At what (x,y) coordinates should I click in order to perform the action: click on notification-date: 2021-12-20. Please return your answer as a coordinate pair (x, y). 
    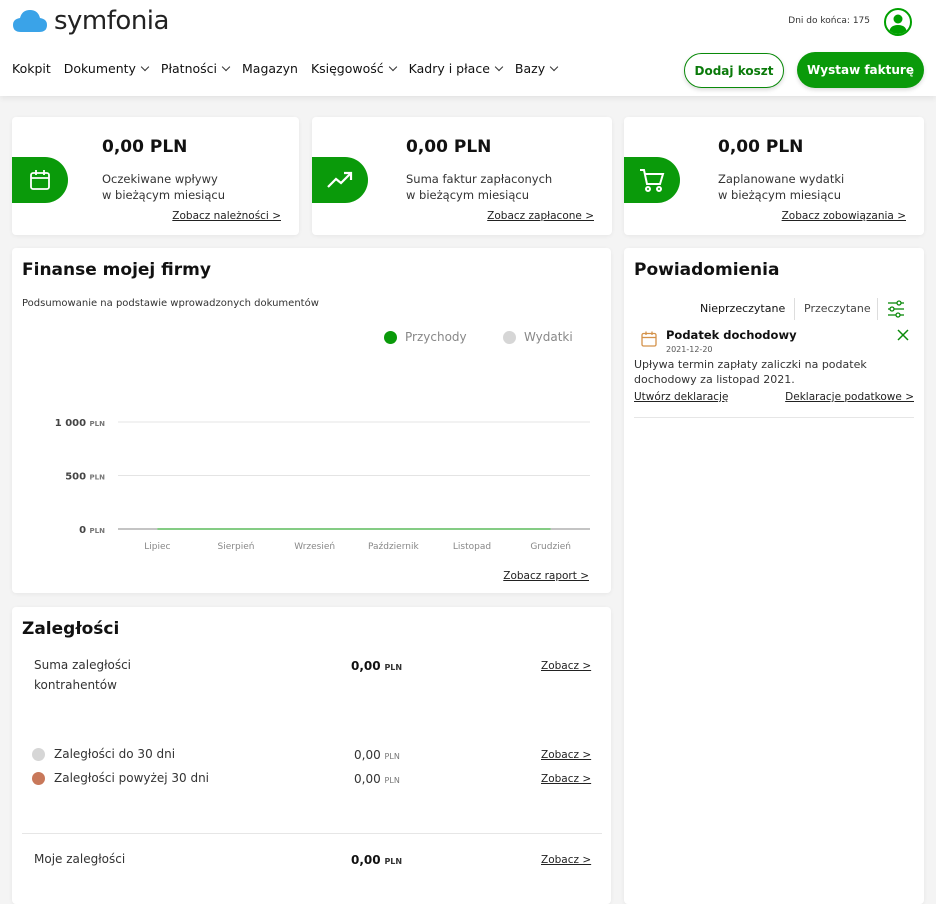
    Looking at the image, I should click on (689, 349).